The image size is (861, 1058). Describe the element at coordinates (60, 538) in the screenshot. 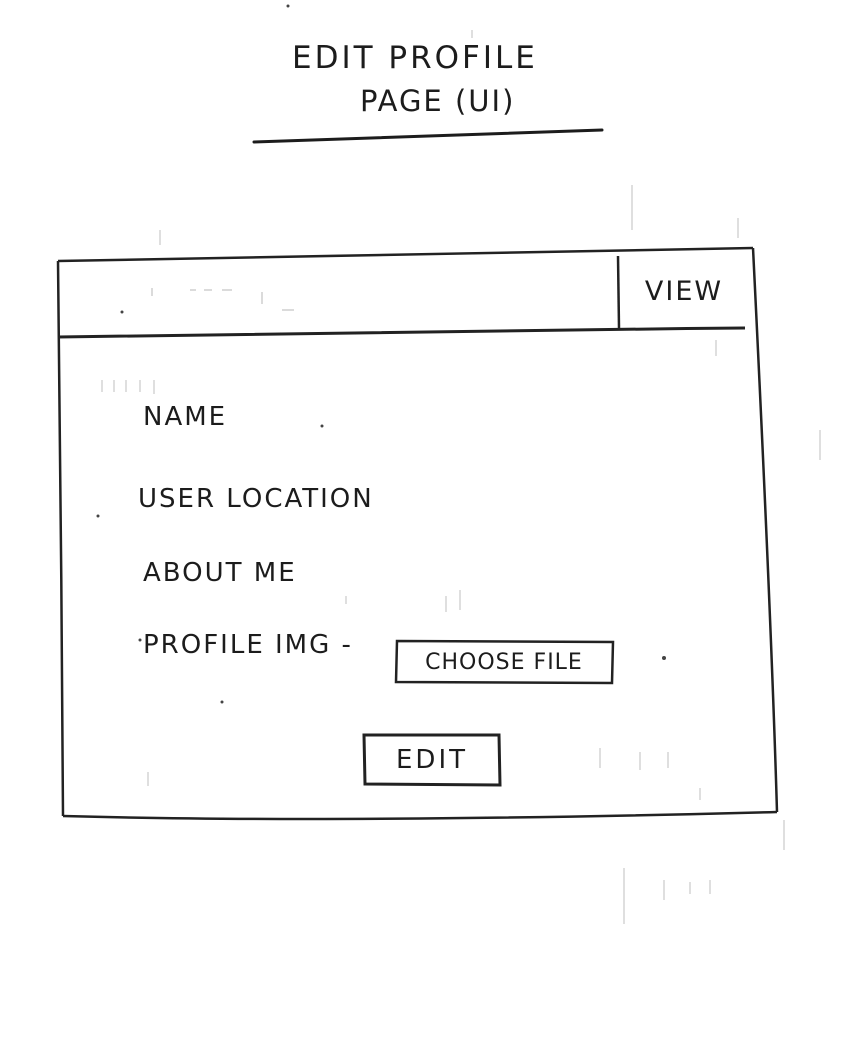

I see `window-frame-left` at that location.